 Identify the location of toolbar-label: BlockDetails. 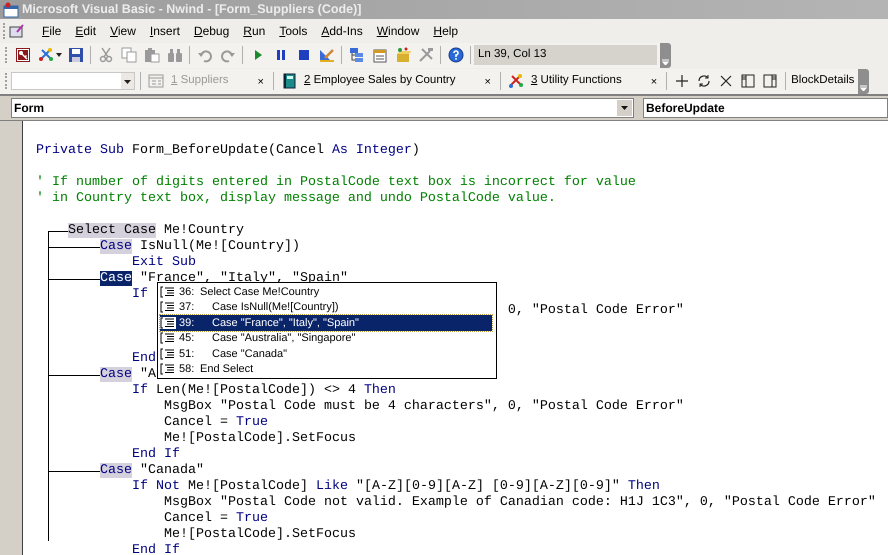
(823, 80).